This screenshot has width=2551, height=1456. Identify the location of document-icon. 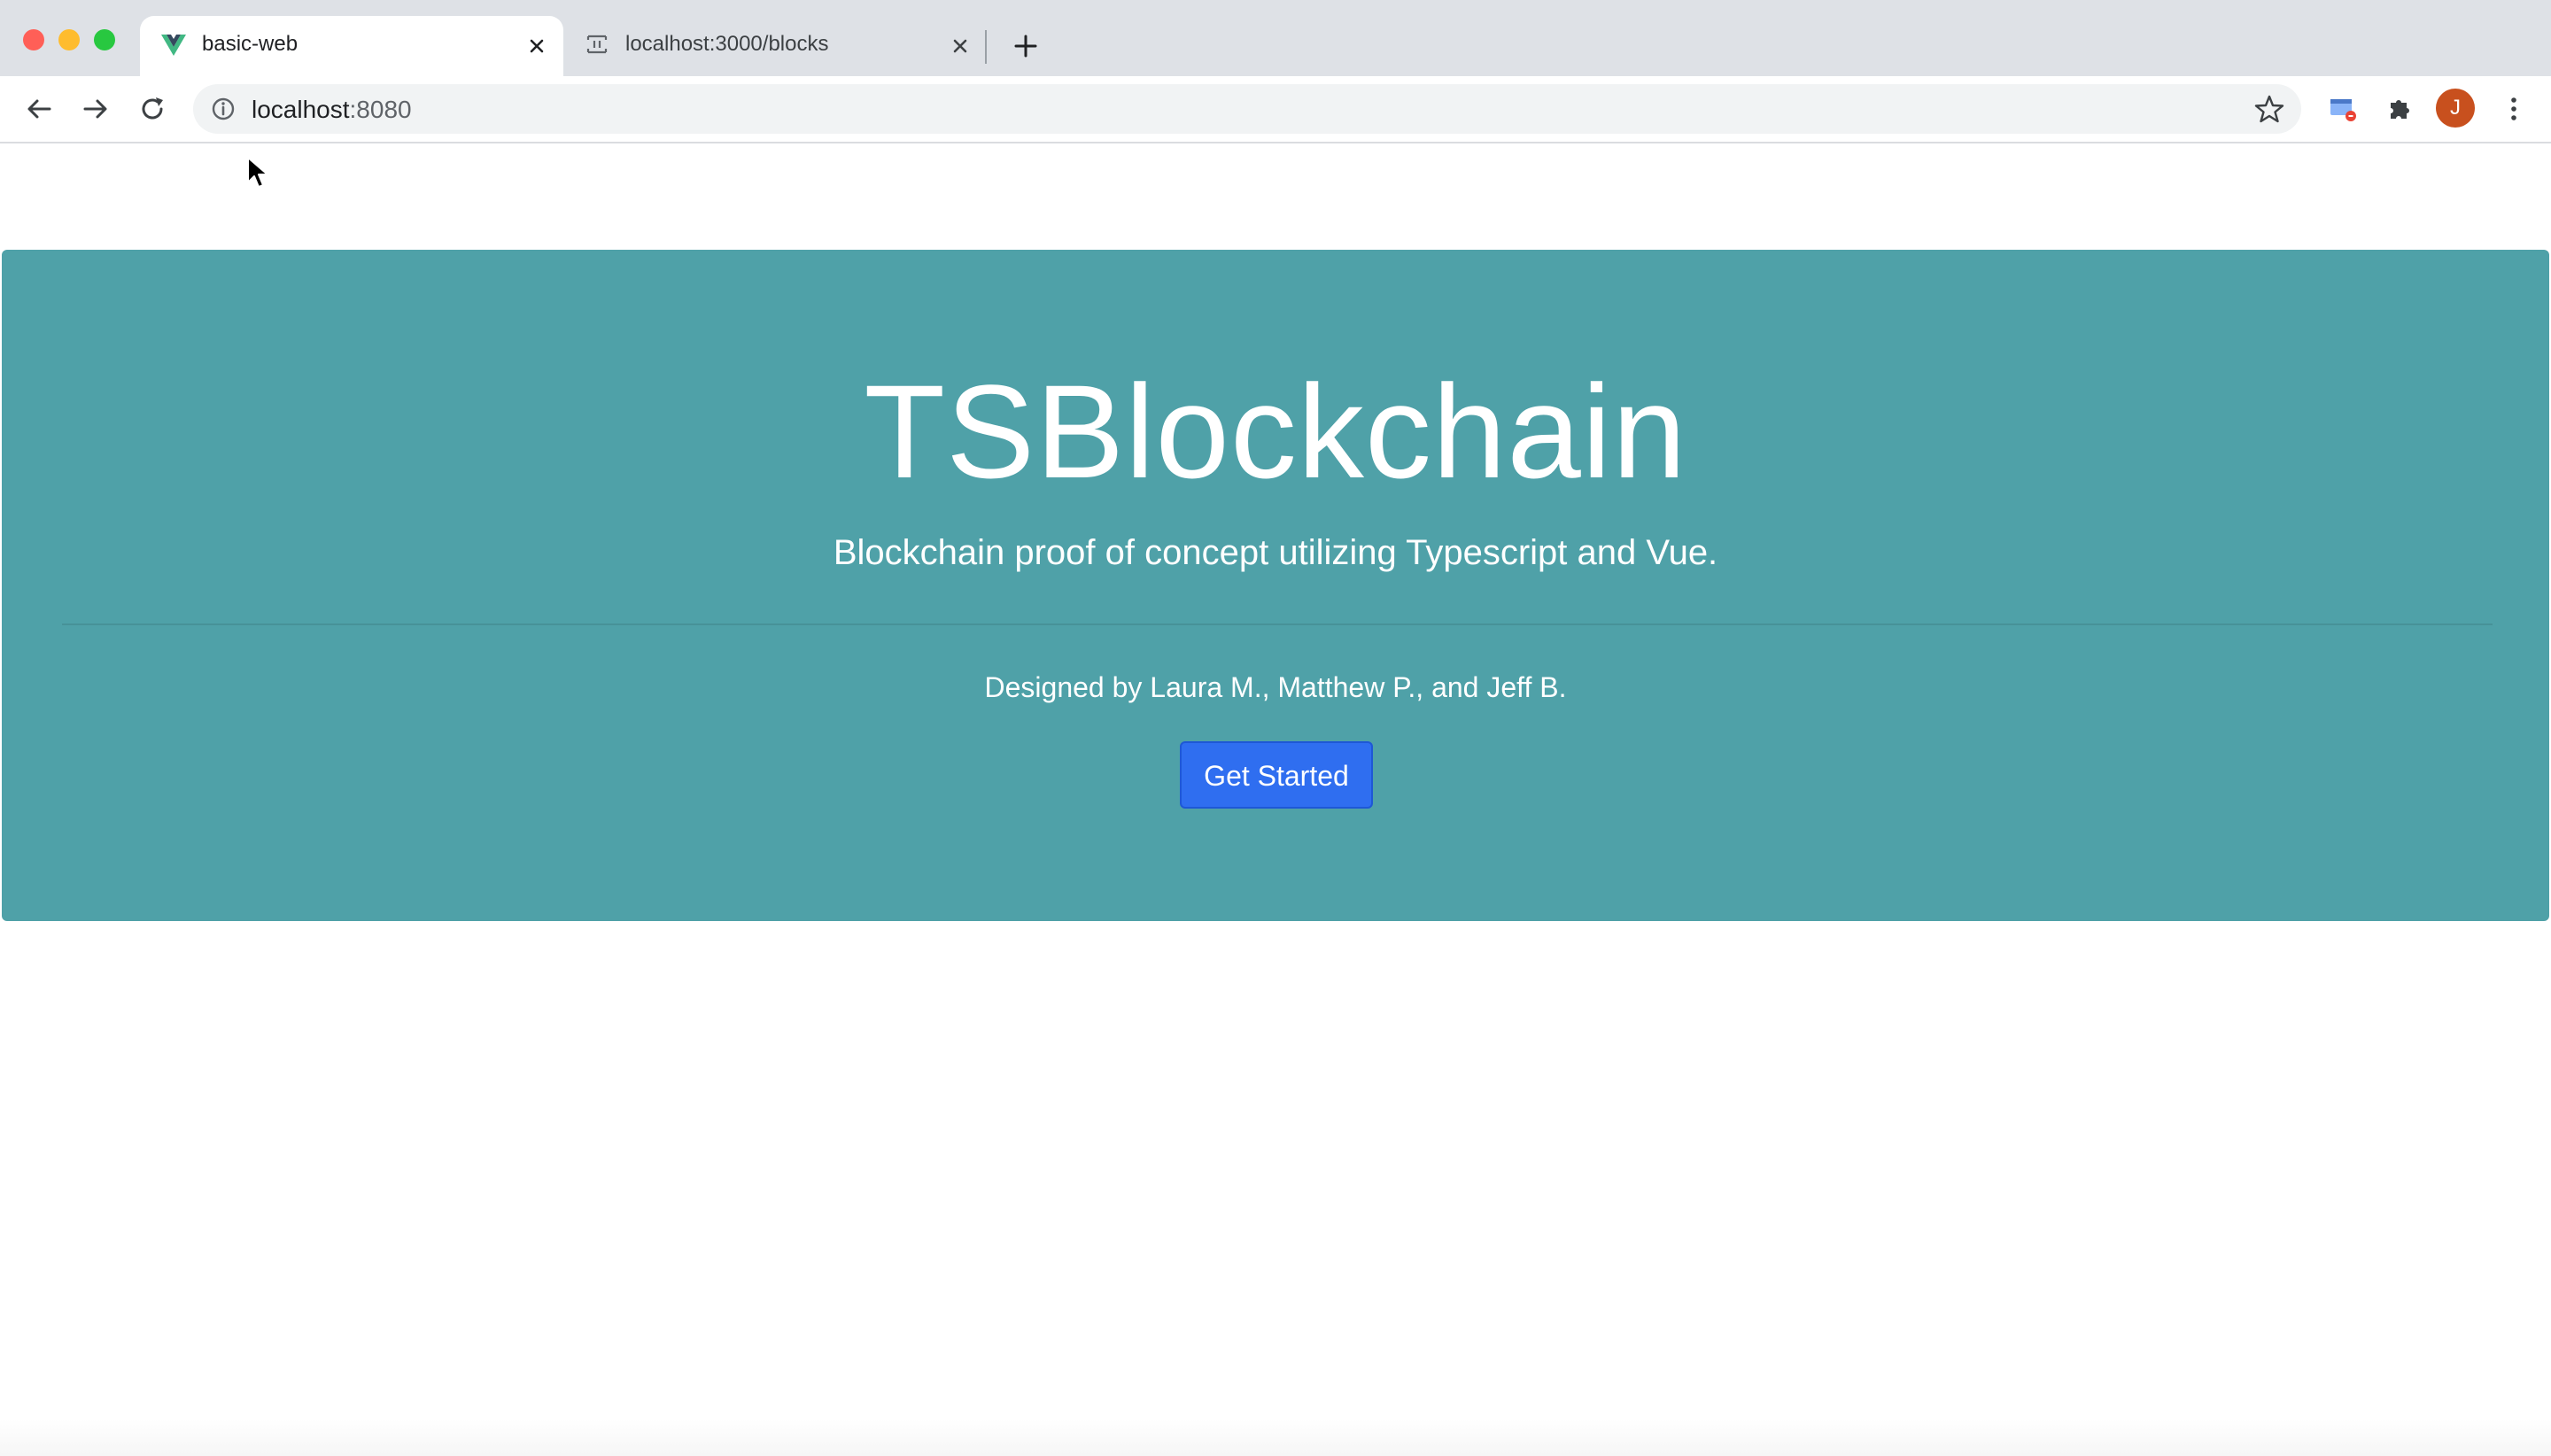
(597, 44).